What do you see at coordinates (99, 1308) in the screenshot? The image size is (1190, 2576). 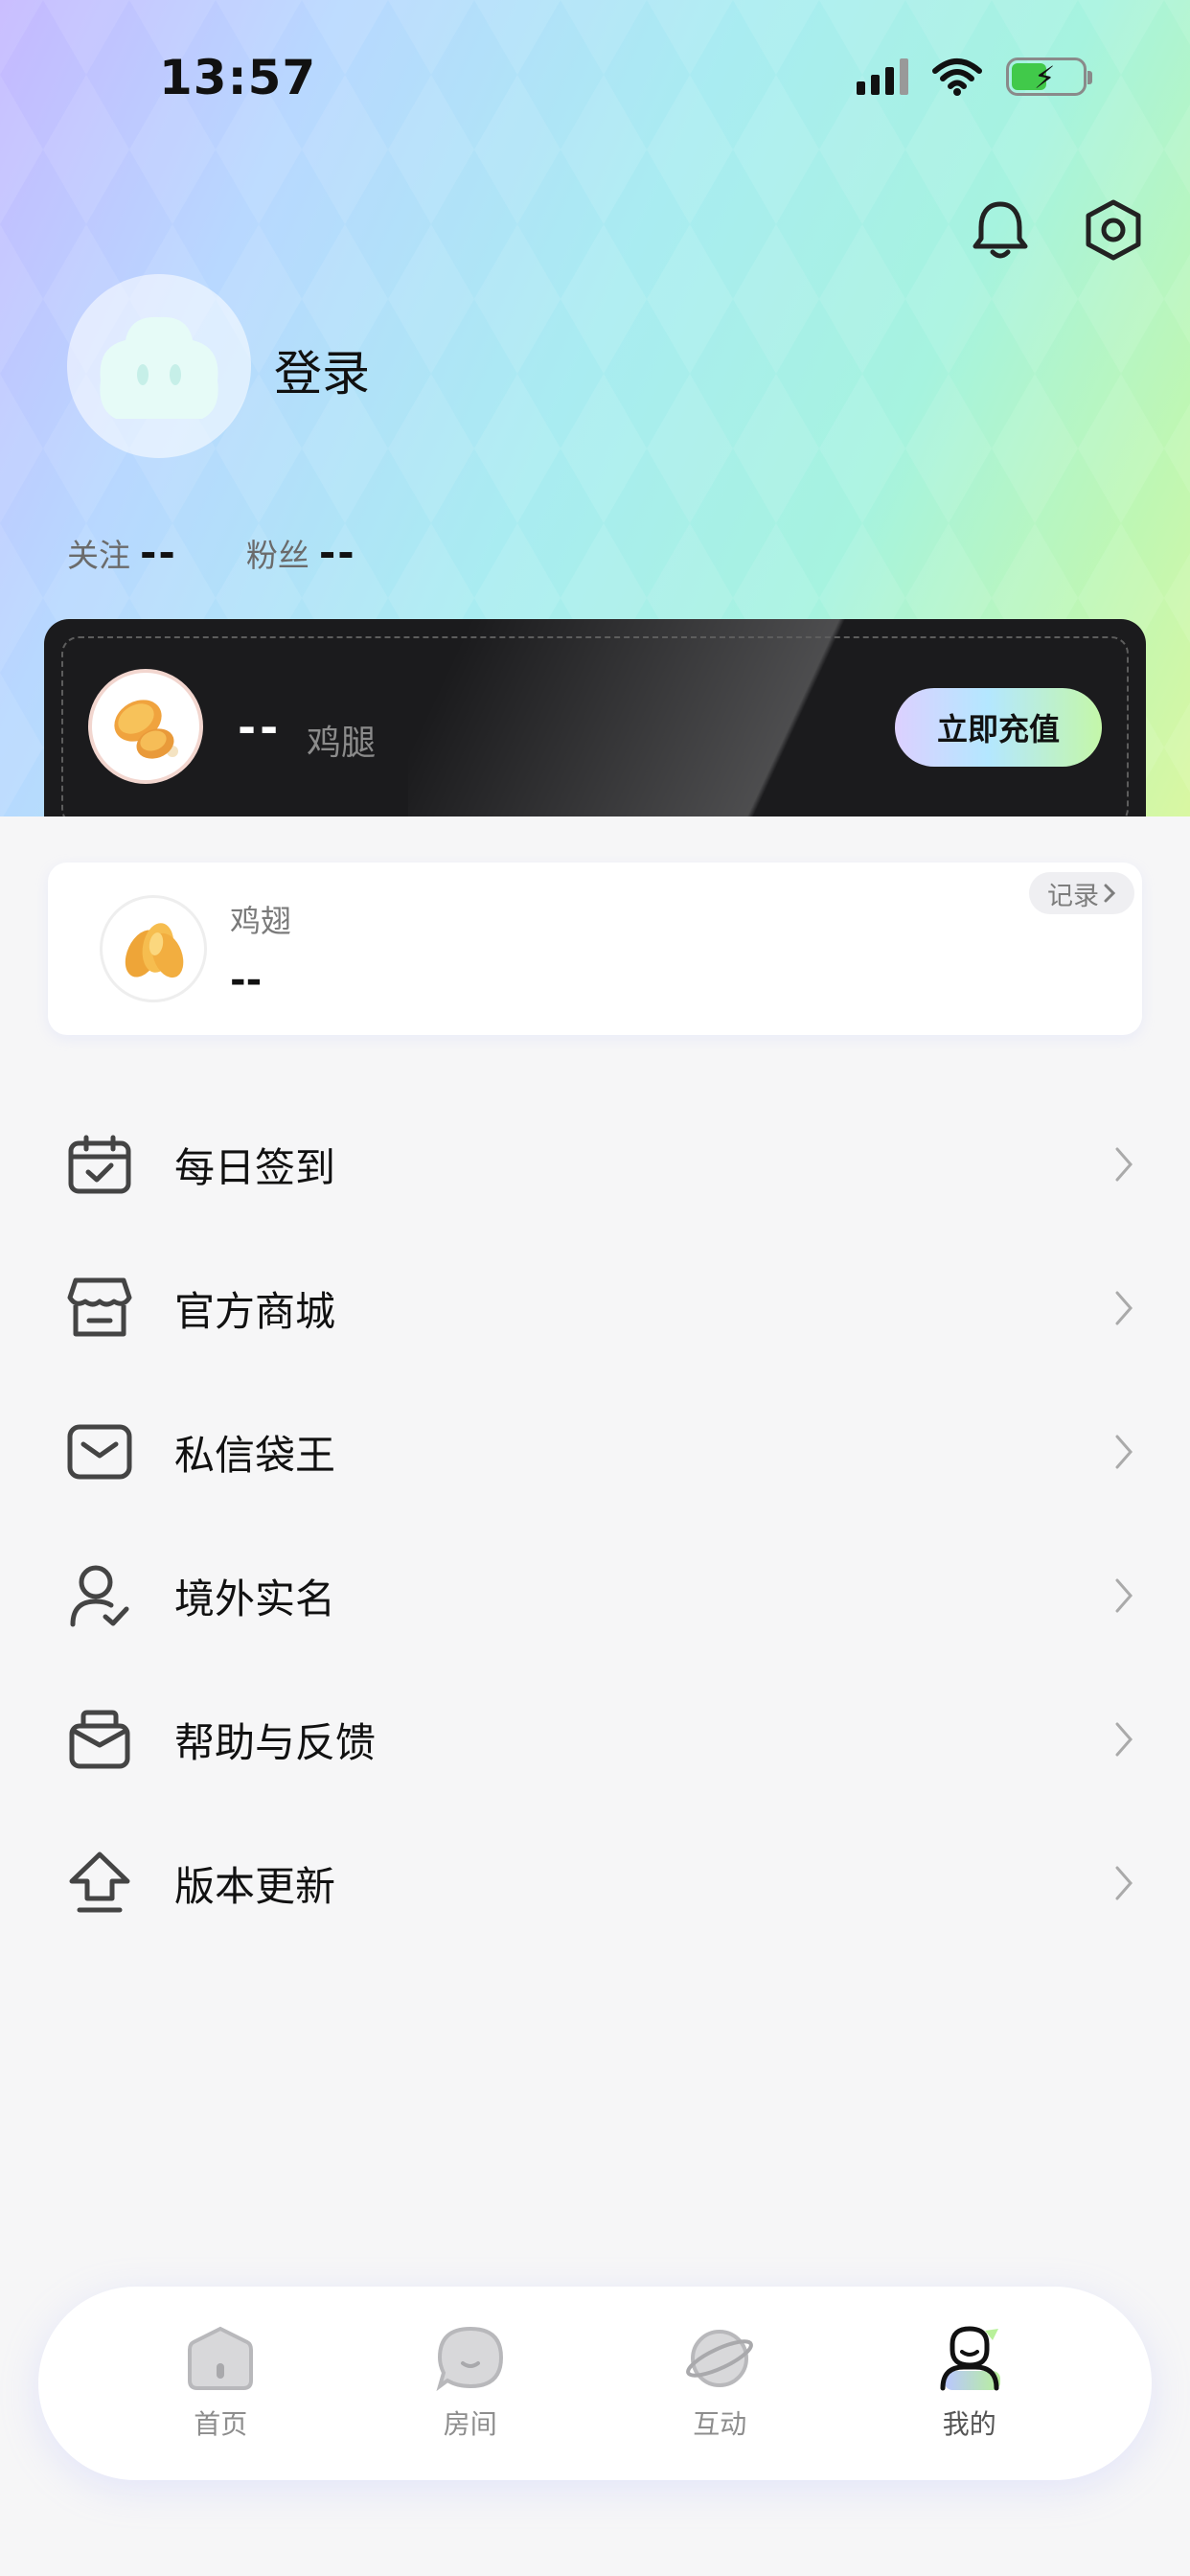 I see `store-icon` at bounding box center [99, 1308].